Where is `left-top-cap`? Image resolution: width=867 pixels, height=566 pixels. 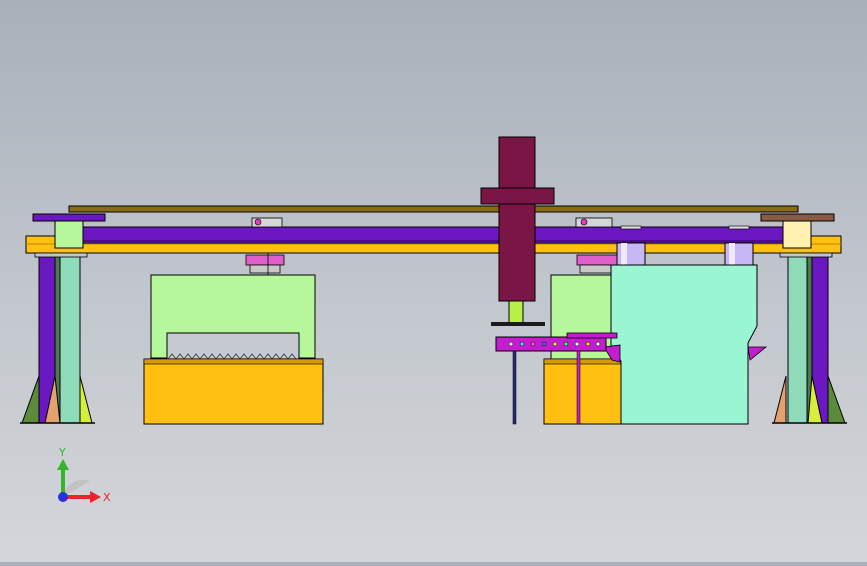 left-top-cap is located at coordinates (69, 217).